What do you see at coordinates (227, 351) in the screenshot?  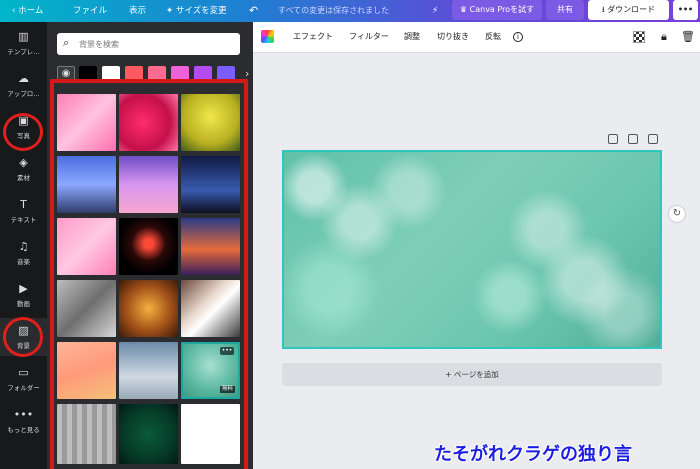 I see `tile-more-icon: •••` at bounding box center [227, 351].